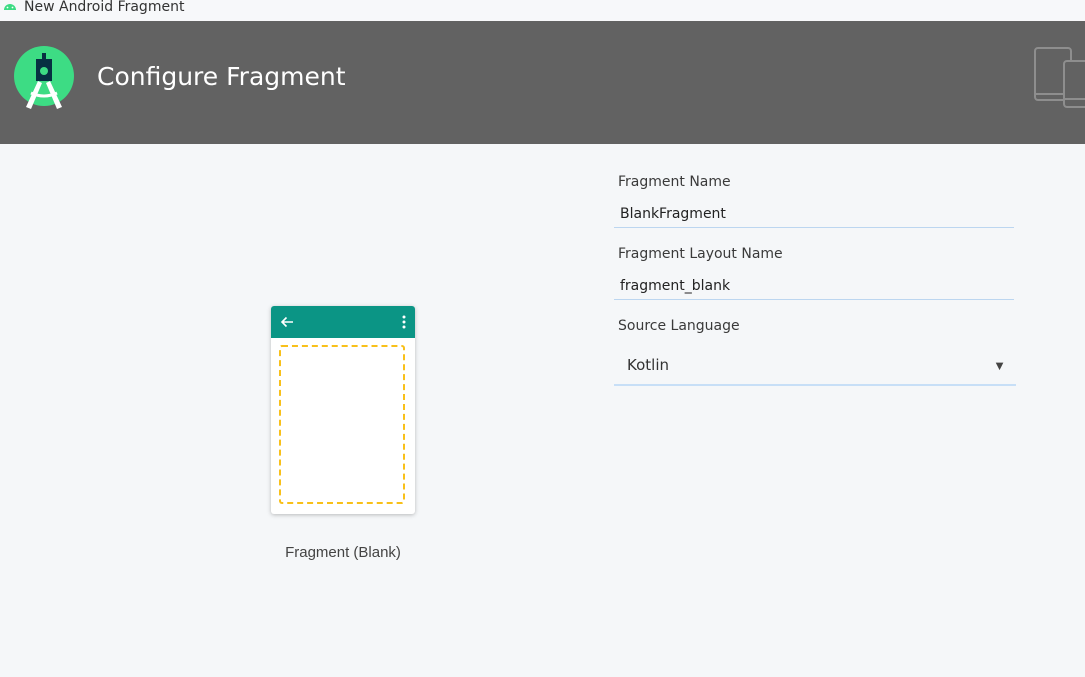 This screenshot has width=1085, height=677. What do you see at coordinates (815, 366) in the screenshot?
I see `source-language-select: Kotlin ▼` at bounding box center [815, 366].